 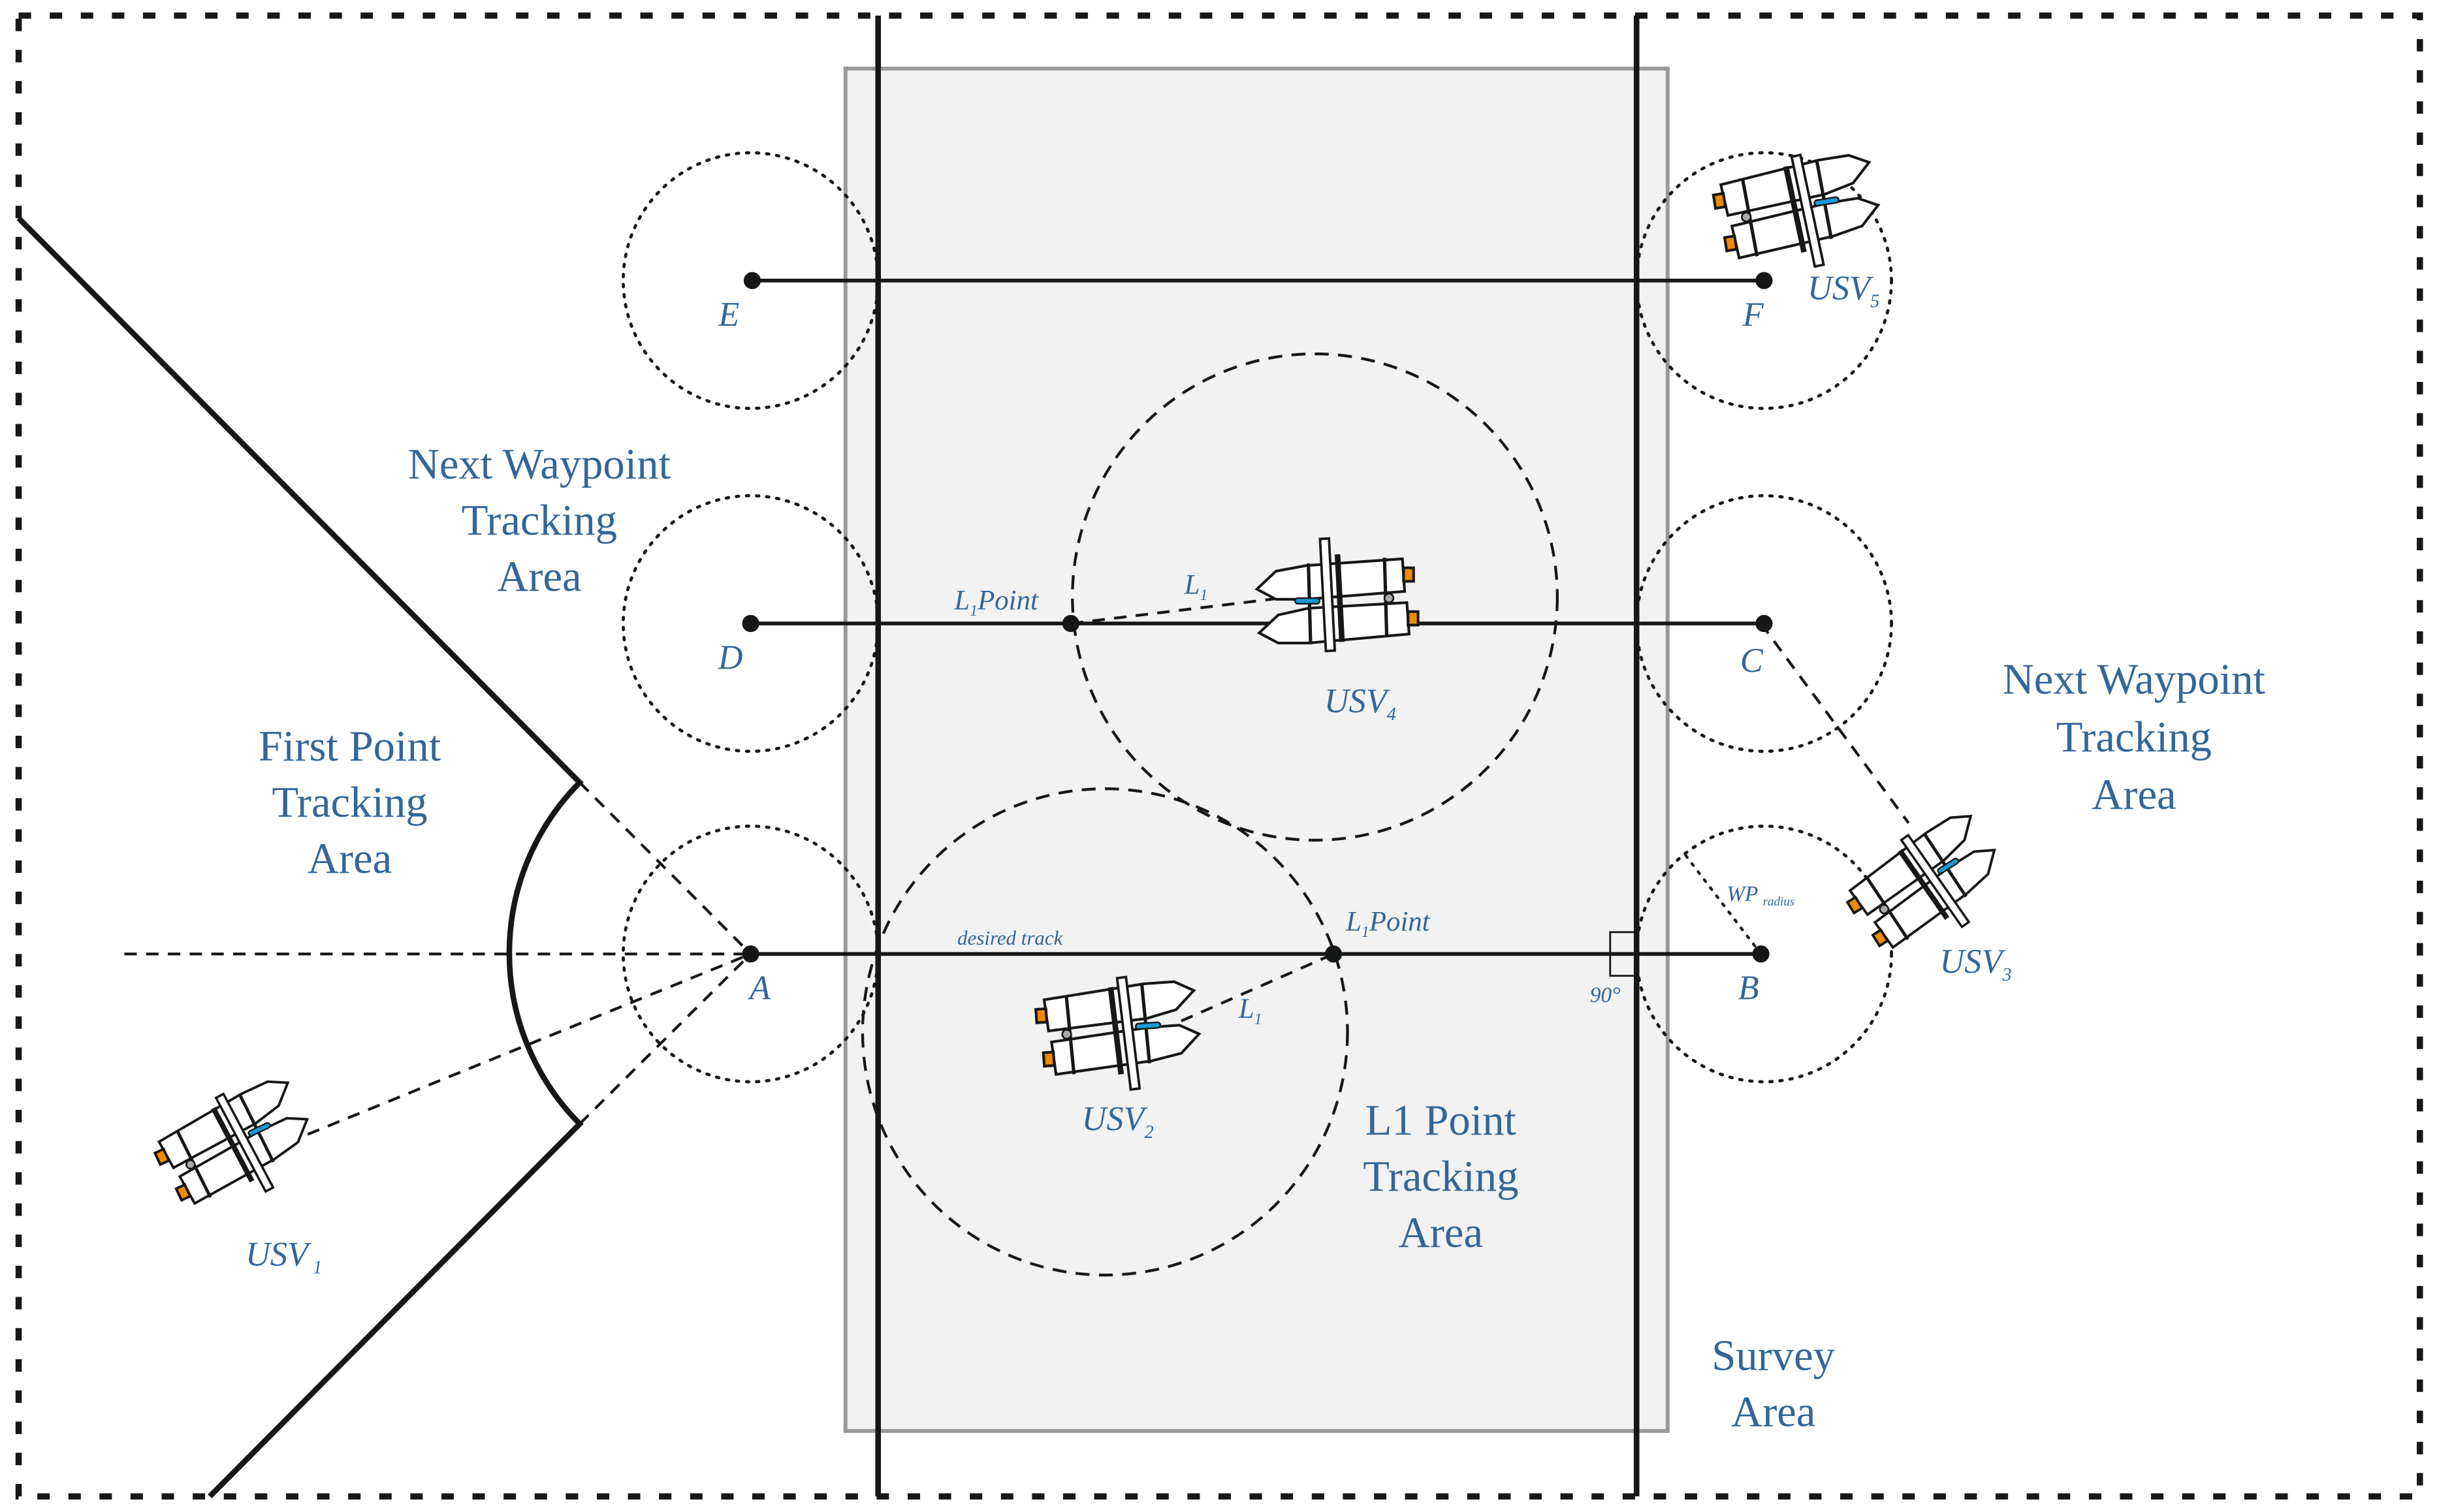 I want to click on waypoint-label-e: E, so click(x=729, y=315).